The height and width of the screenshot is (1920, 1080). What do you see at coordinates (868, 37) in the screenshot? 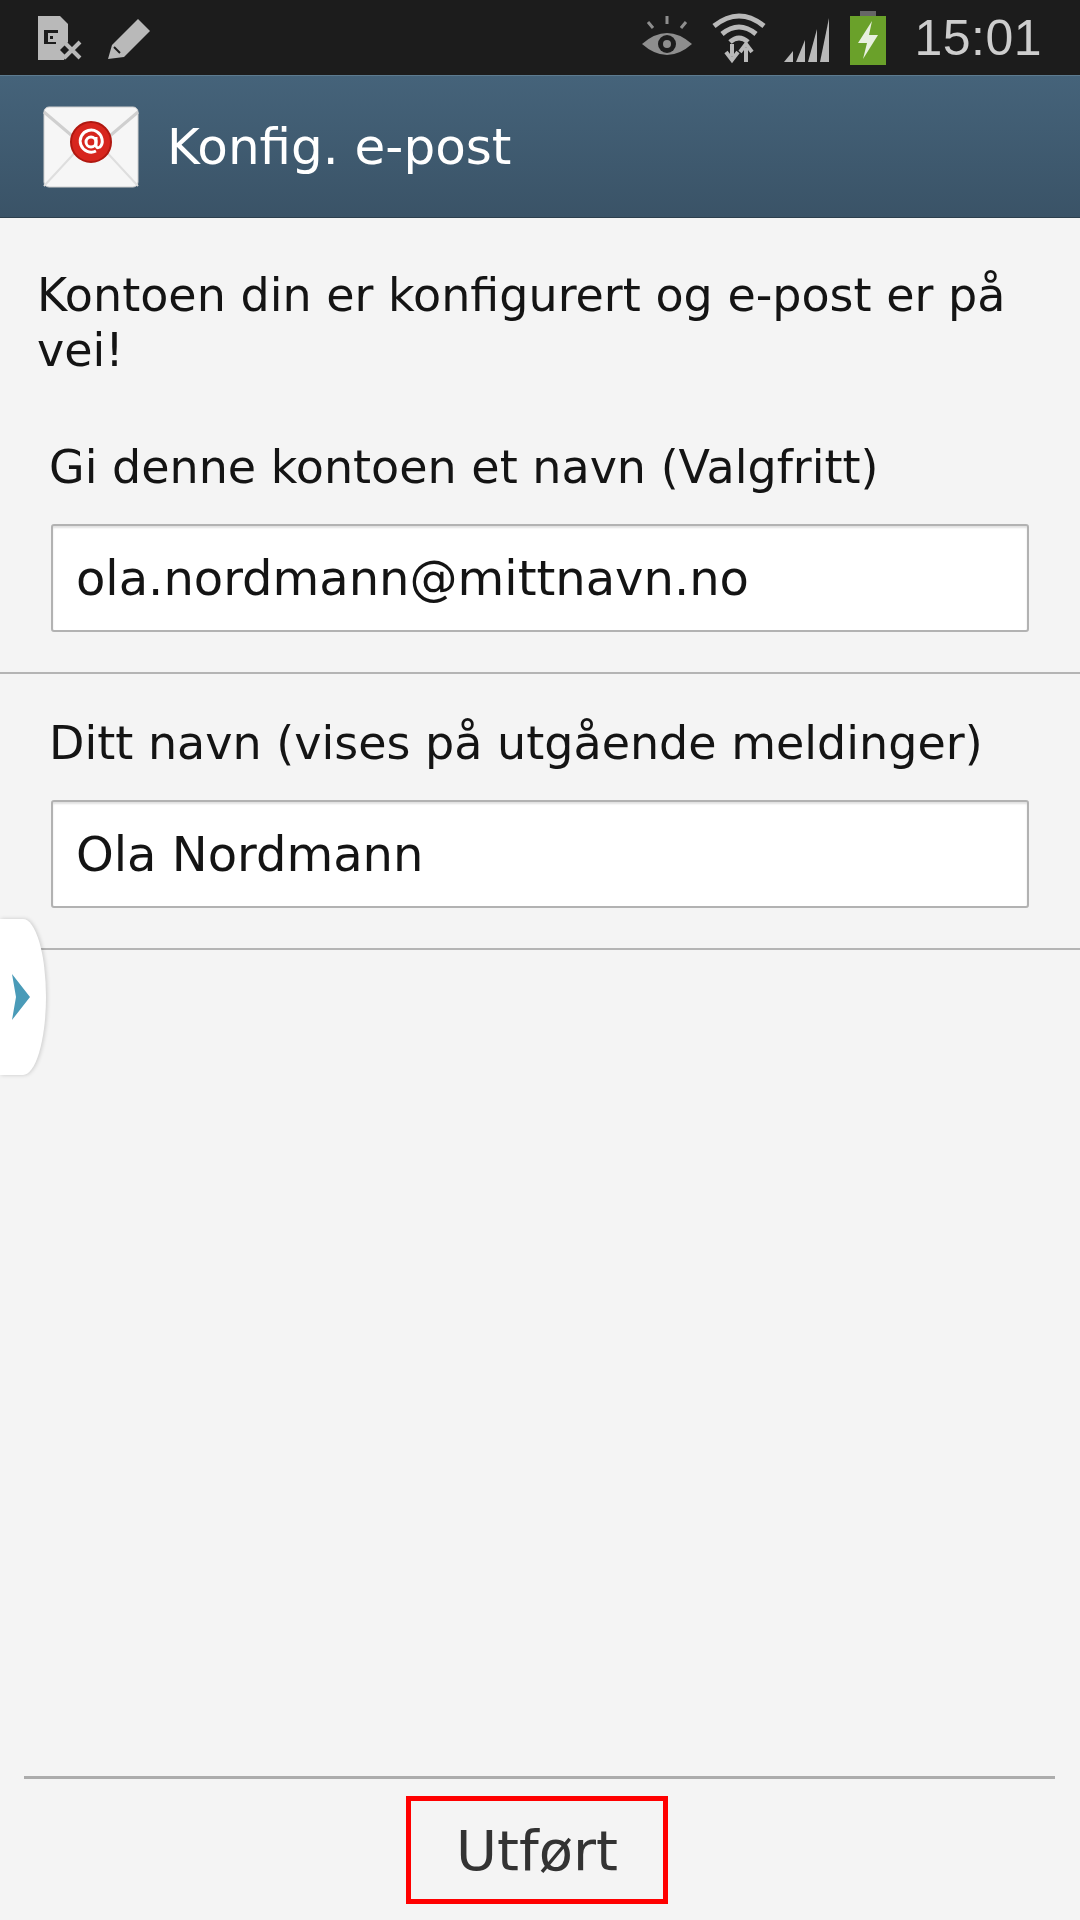
I see `battery-charging-icon` at bounding box center [868, 37].